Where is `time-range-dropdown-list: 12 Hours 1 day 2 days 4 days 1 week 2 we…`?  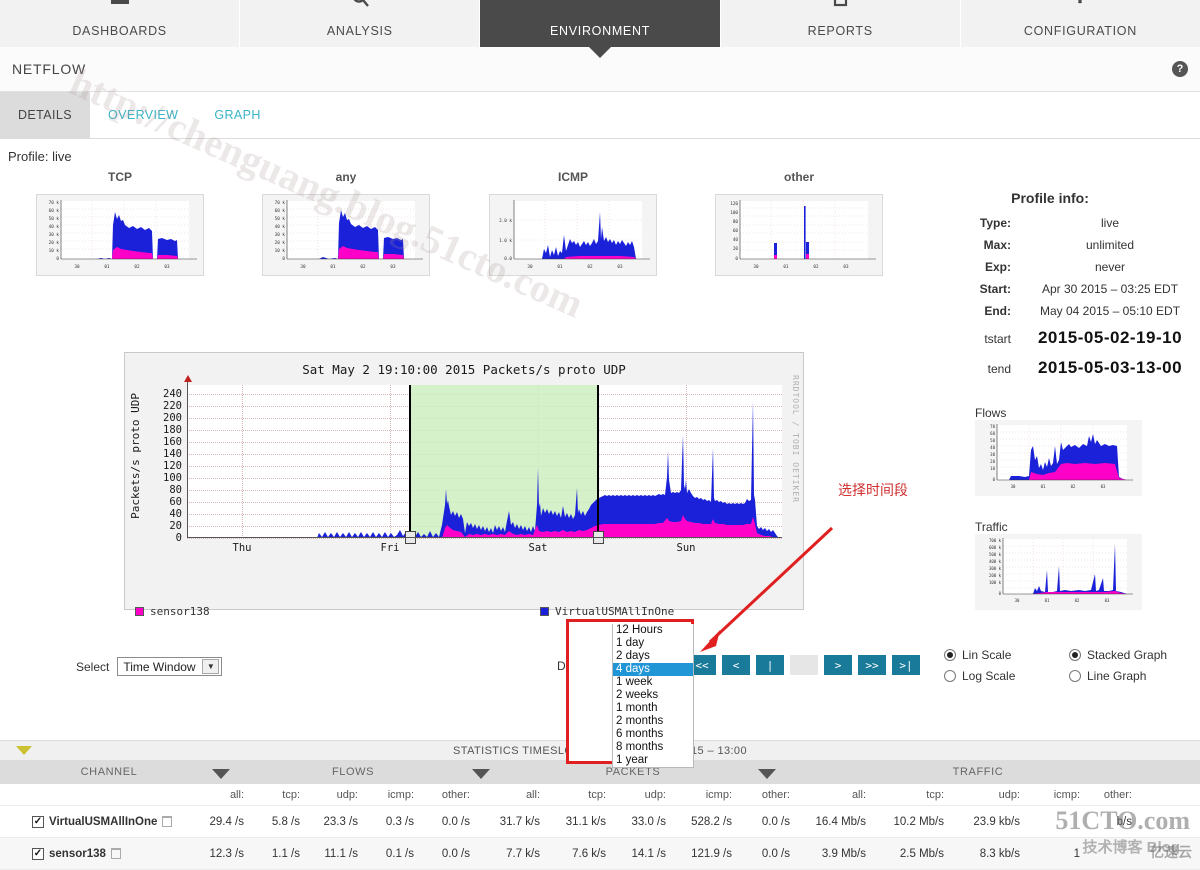
time-range-dropdown-list: 12 Hours 1 day 2 days 4 days 1 week 2 we… is located at coordinates (653, 696).